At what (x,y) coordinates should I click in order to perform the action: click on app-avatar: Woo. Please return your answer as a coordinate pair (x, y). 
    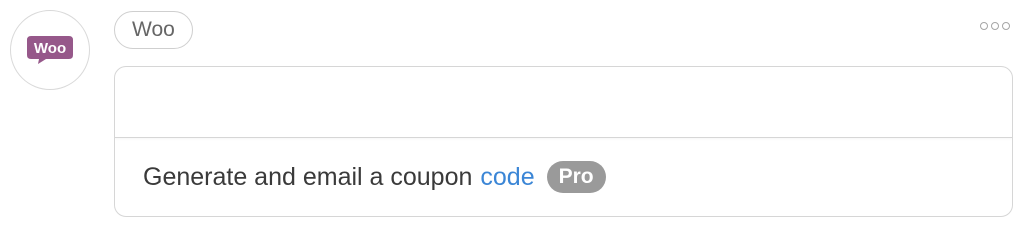
    Looking at the image, I should click on (50, 50).